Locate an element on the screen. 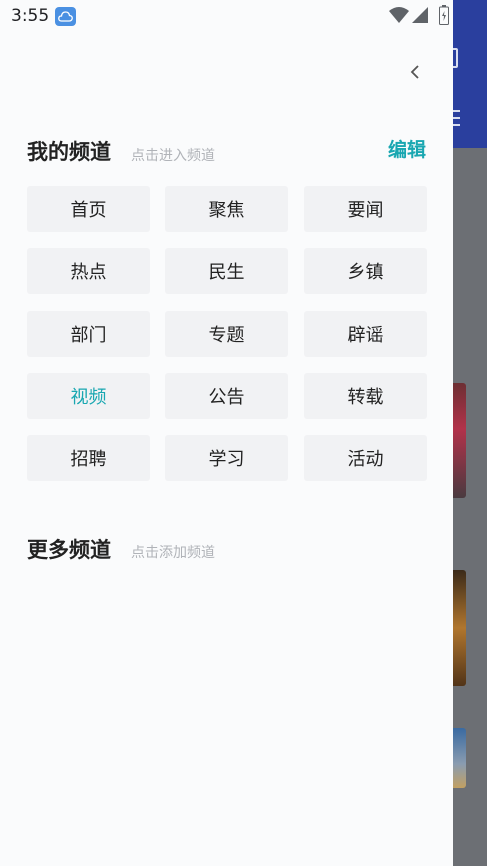 This screenshot has width=487, height=866. channel-chip: 辟谣 is located at coordinates (365, 334).